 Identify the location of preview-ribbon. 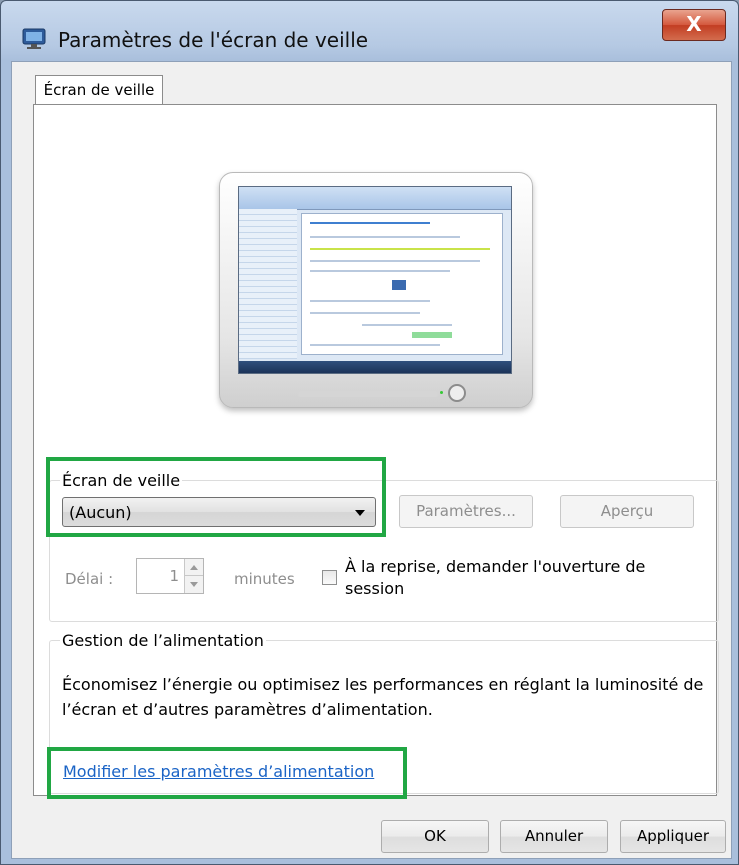
(375, 198).